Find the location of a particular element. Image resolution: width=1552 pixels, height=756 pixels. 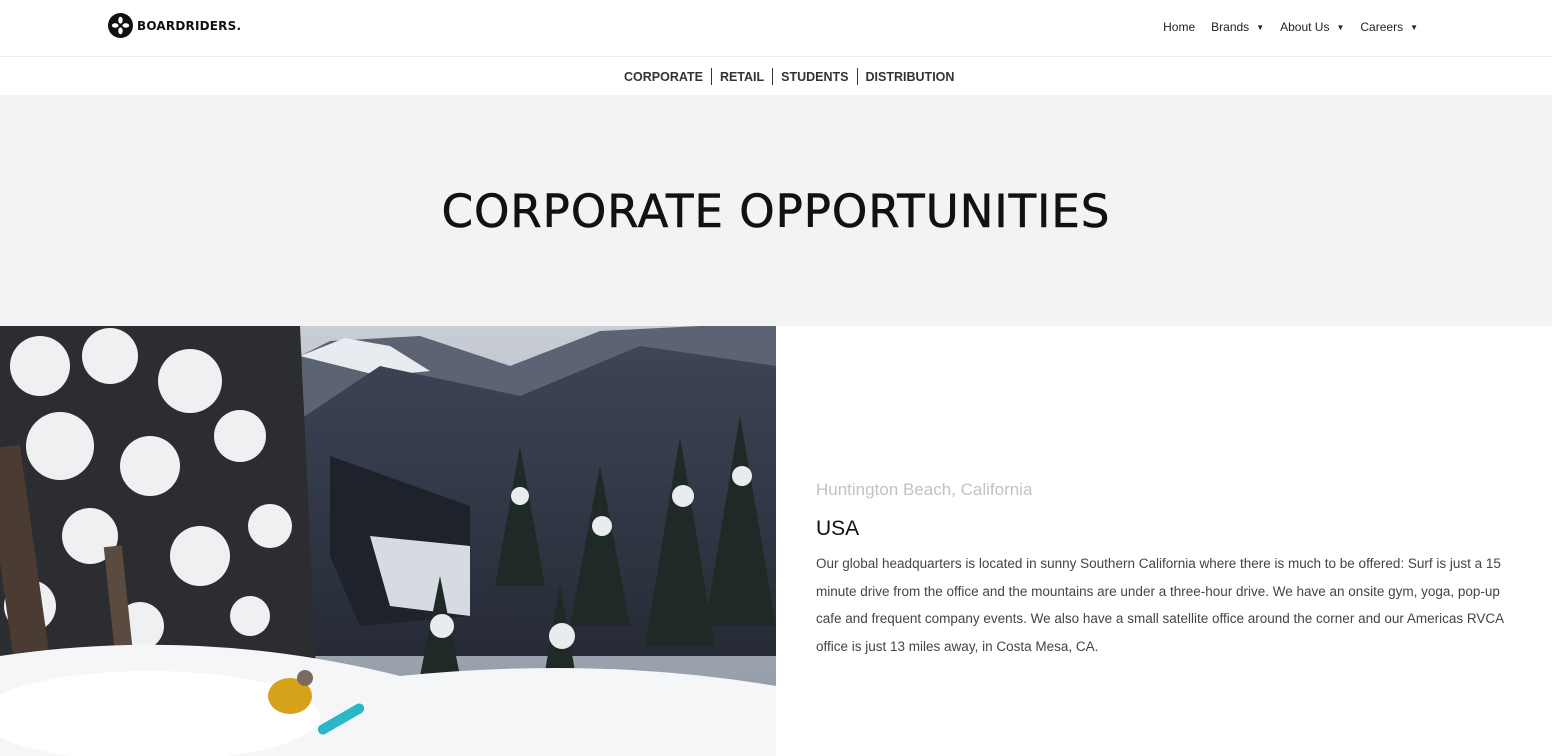

nav-item-label: About Us is located at coordinates (1305, 27).